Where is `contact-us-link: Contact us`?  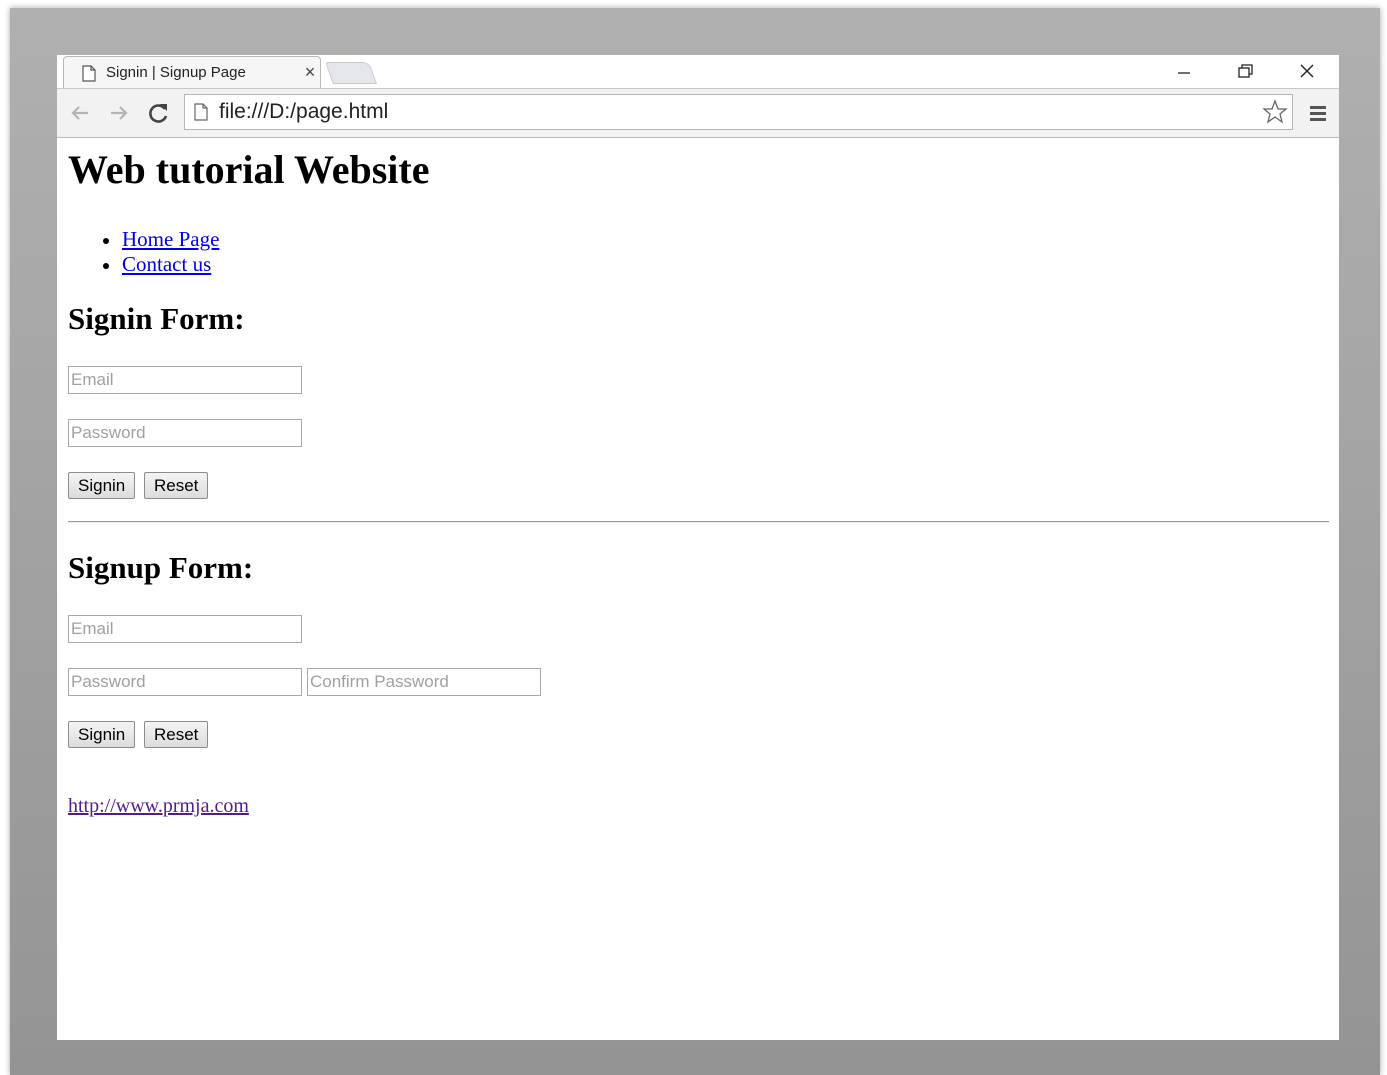
contact-us-link: Contact us is located at coordinates (166, 264).